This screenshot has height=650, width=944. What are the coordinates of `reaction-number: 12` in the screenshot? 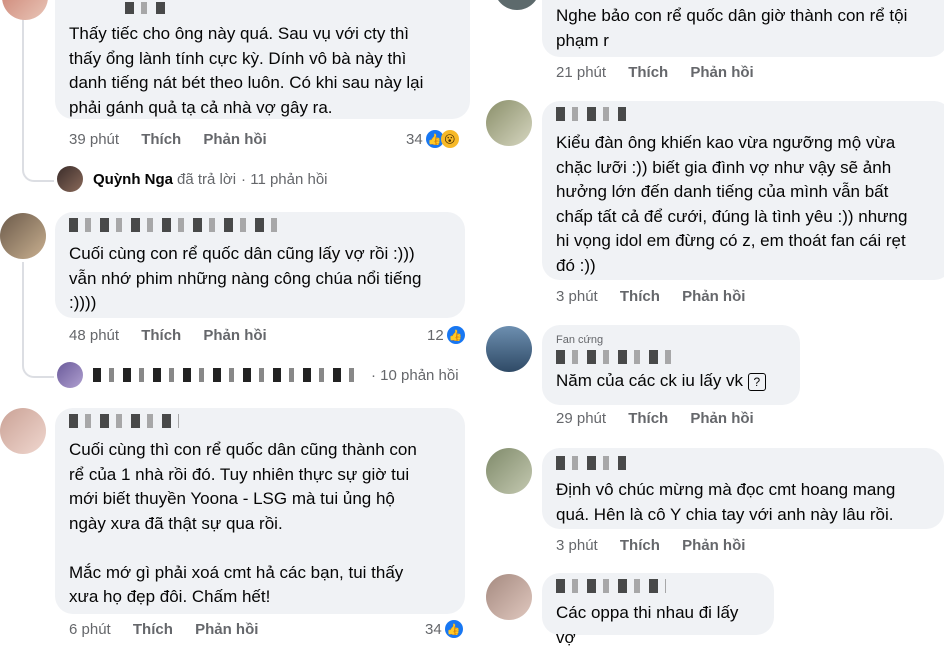 It's located at (435, 335).